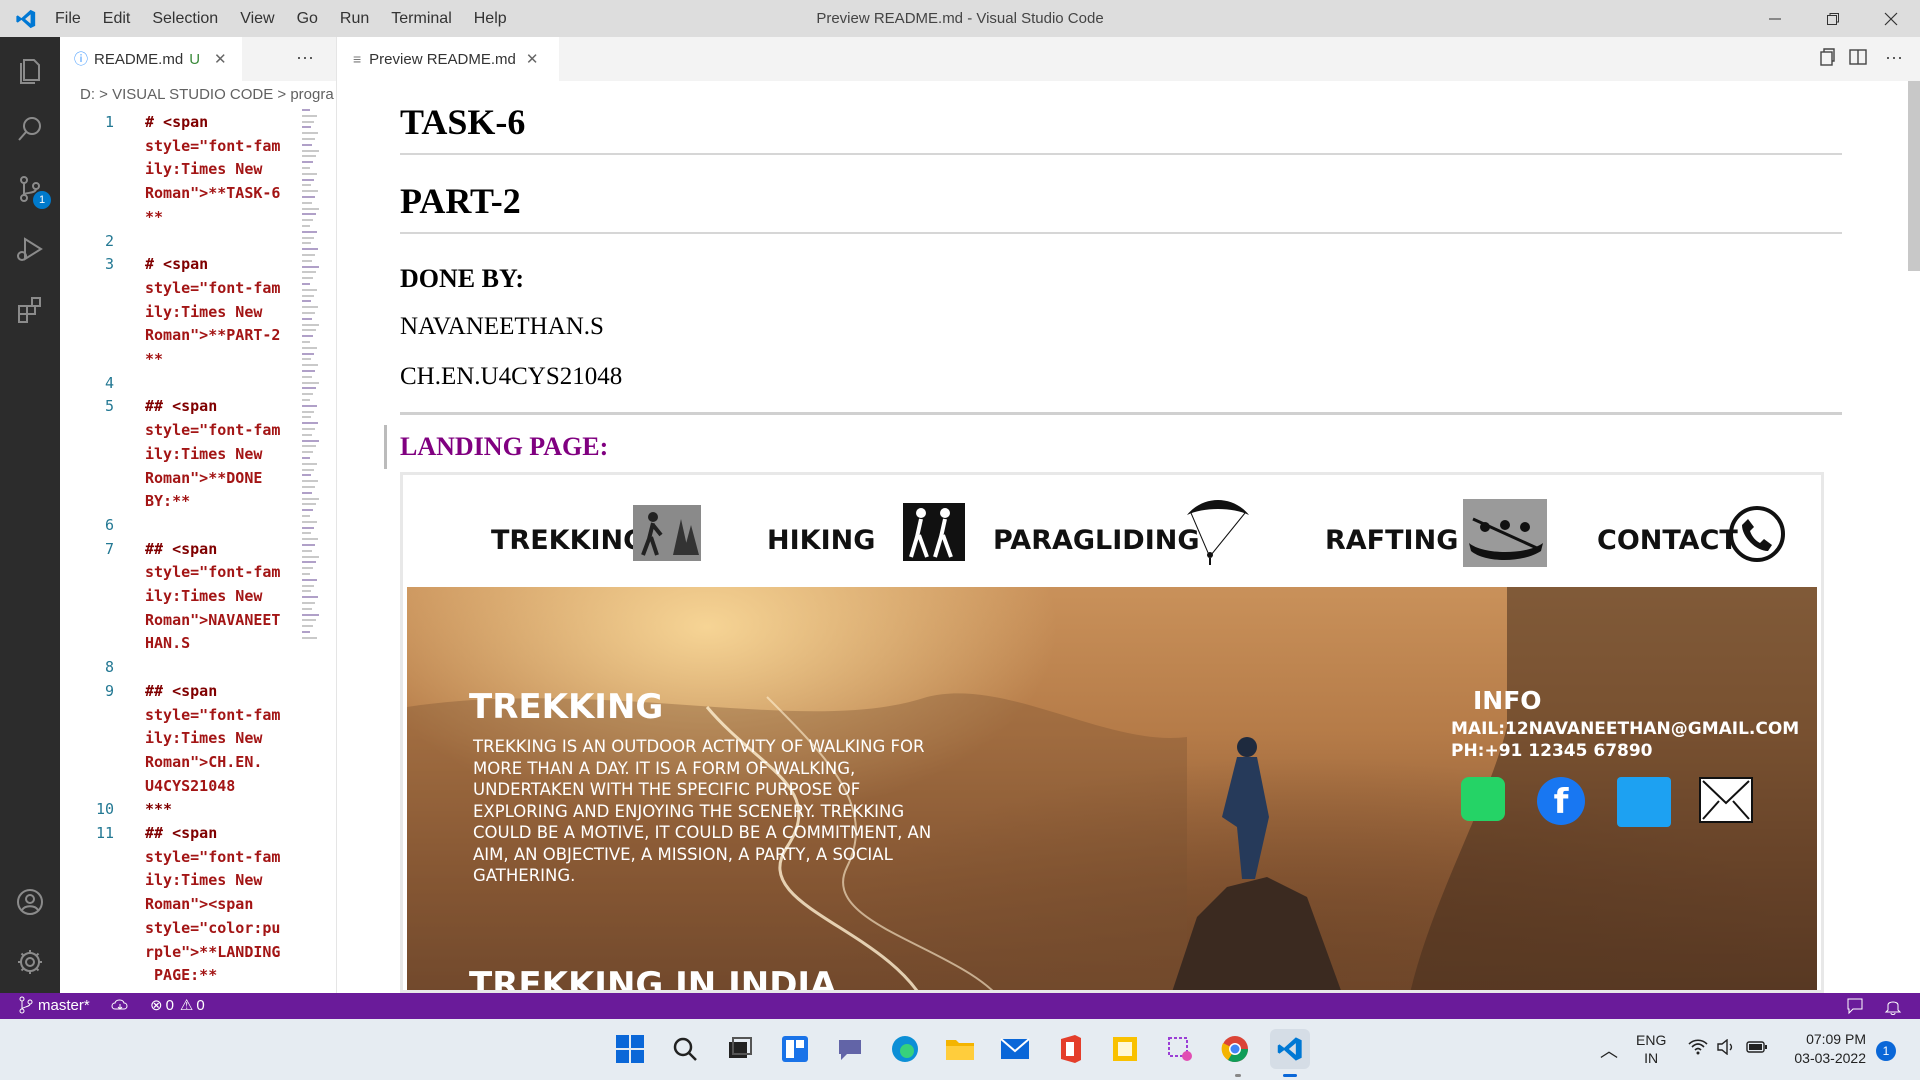 The image size is (1920, 1080). I want to click on heading-part: PART-2, so click(460, 201).